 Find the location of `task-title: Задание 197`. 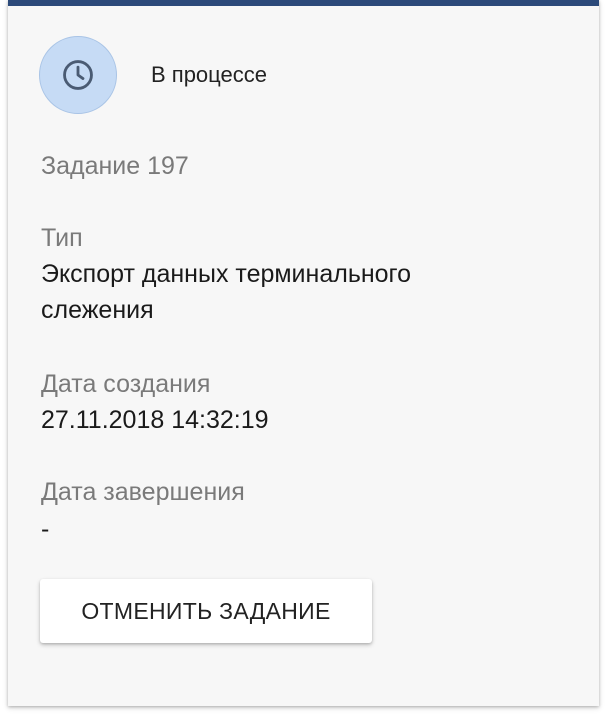

task-title: Задание 197 is located at coordinates (115, 166).